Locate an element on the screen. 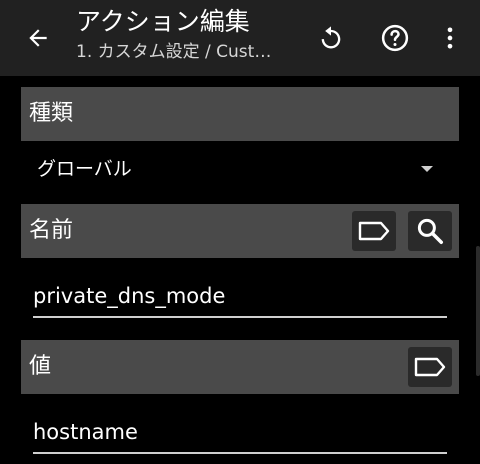 This screenshot has width=480, height=464. name-tag-button is located at coordinates (374, 231).